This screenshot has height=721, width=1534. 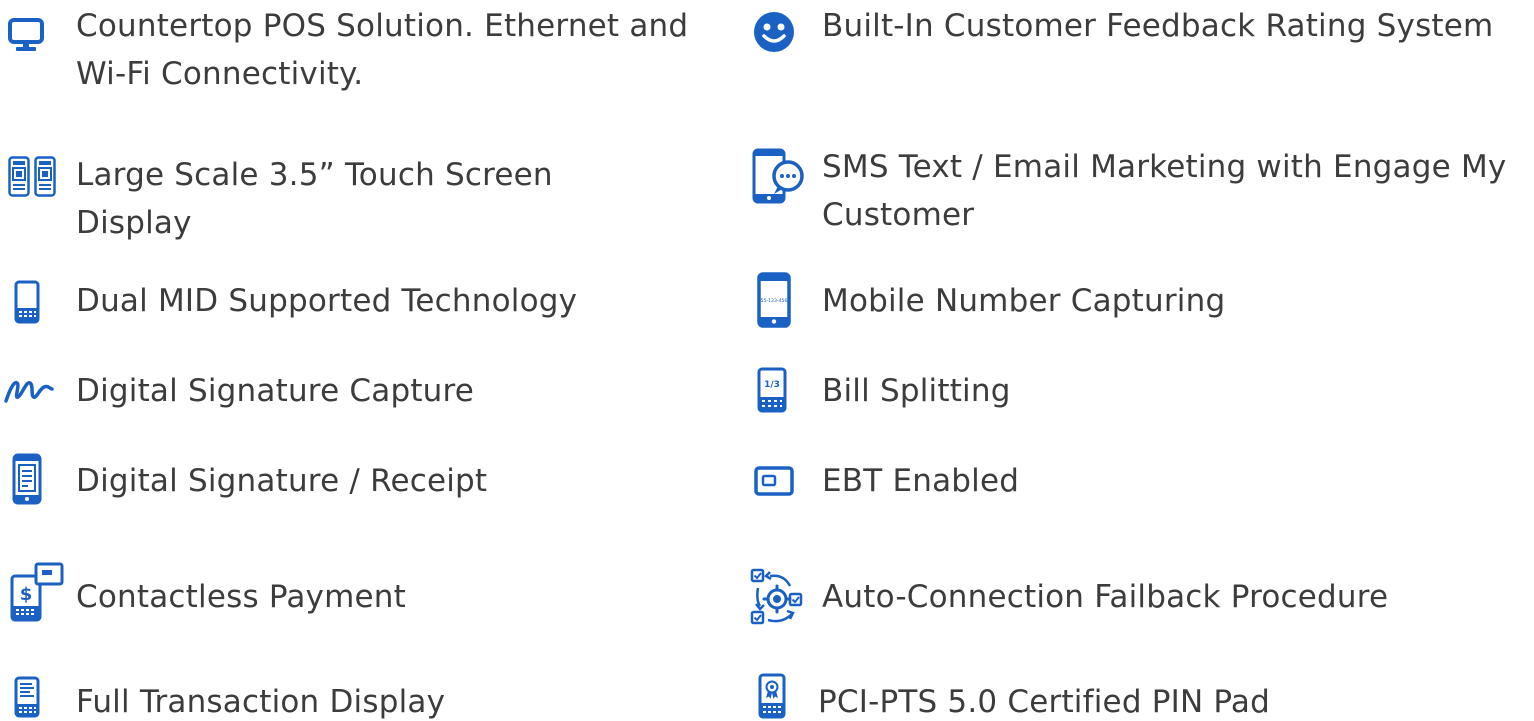 What do you see at coordinates (314, 199) in the screenshot?
I see `feature-label: Large Scale 3.5” Touch Screen Display` at bounding box center [314, 199].